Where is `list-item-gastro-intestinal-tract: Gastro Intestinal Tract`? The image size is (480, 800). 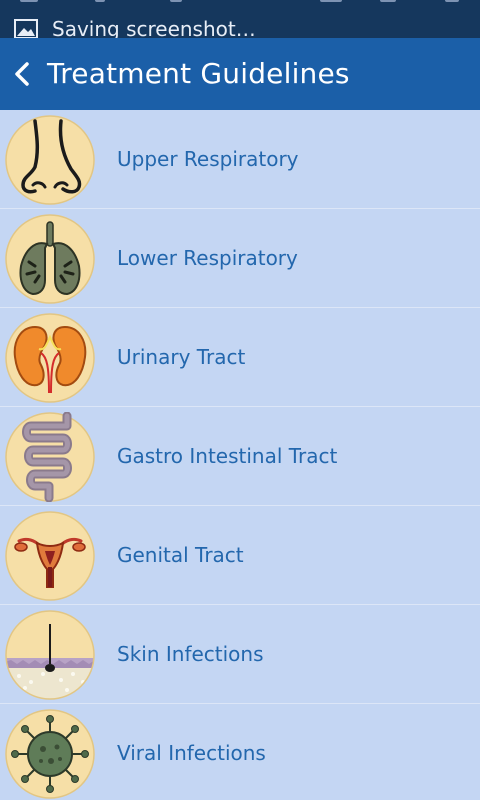
list-item-gastro-intestinal-tract: Gastro Intestinal Tract is located at coordinates (240, 456).